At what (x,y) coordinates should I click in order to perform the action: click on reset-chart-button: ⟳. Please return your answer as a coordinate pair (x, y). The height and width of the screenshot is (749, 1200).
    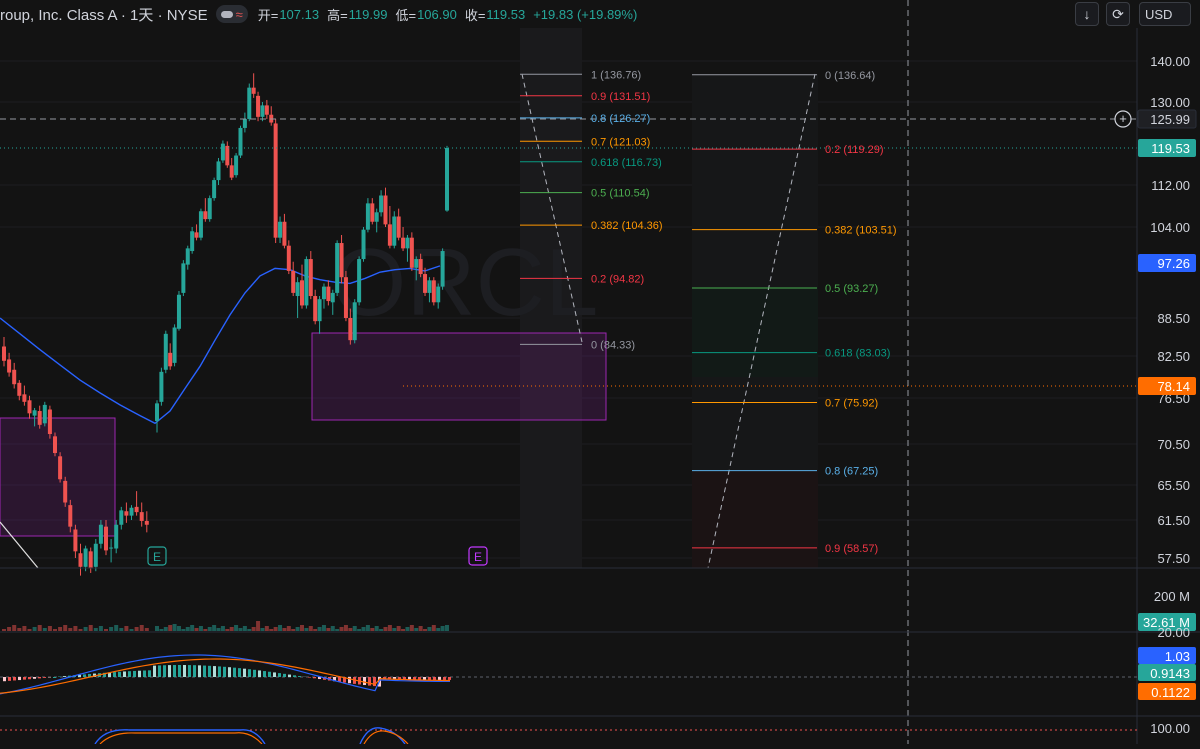
    Looking at the image, I should click on (1118, 14).